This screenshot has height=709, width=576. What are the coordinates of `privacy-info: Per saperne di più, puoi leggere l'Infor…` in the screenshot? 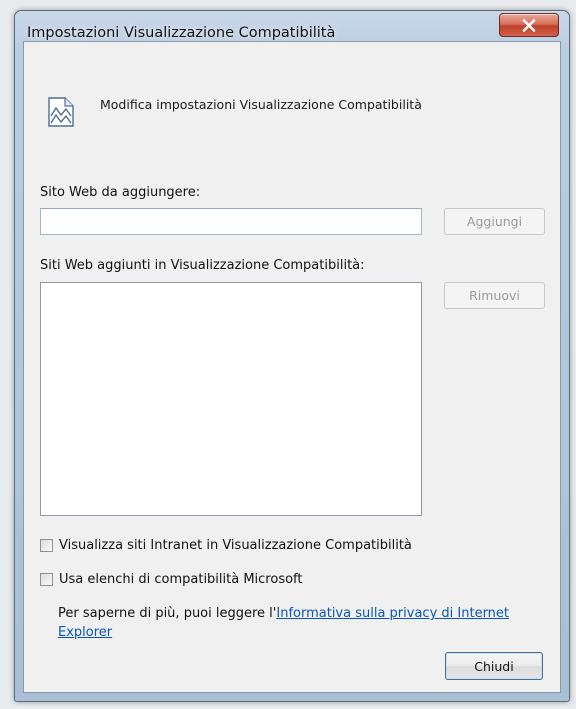 It's located at (308, 623).